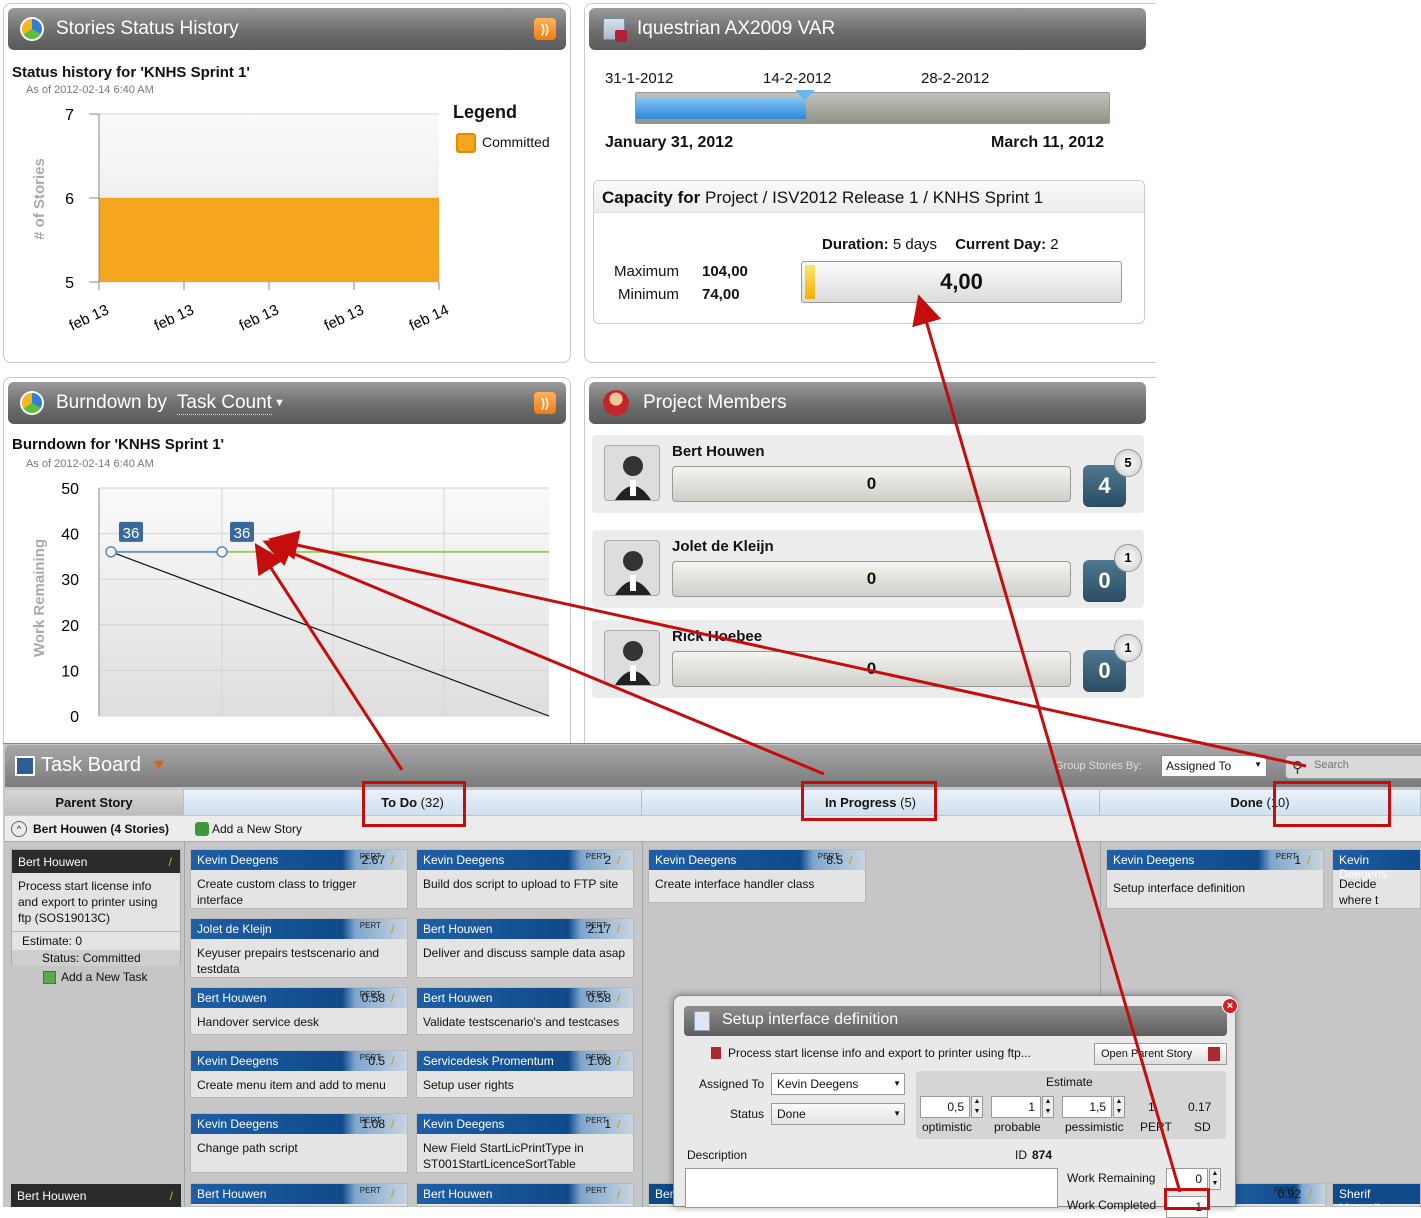  Describe the element at coordinates (290, 603) in the screenshot. I see `burndown-chart: 36 36 50 40 30 20 10 0 Work Remaining` at that location.